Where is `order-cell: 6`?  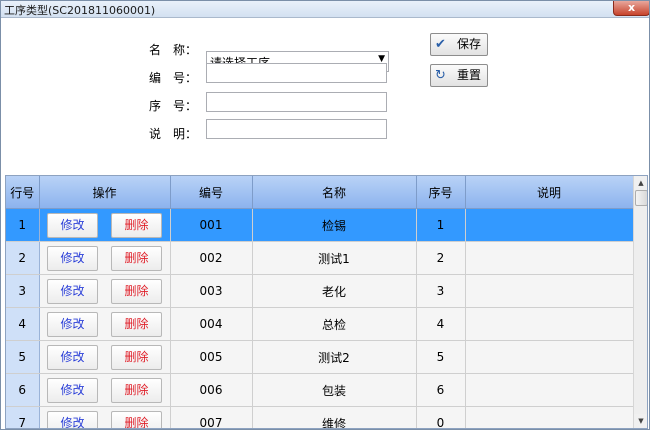 order-cell: 6 is located at coordinates (441, 390).